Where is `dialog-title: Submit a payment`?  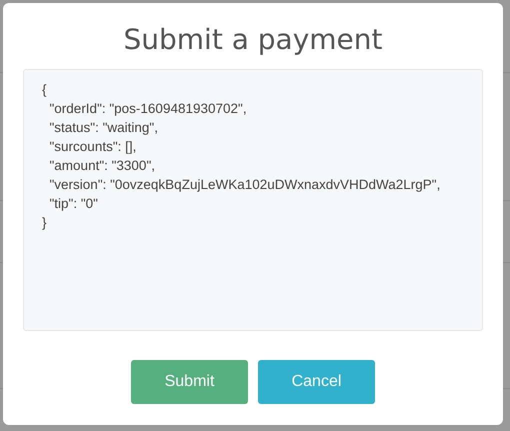 dialog-title: Submit a payment is located at coordinates (253, 40).